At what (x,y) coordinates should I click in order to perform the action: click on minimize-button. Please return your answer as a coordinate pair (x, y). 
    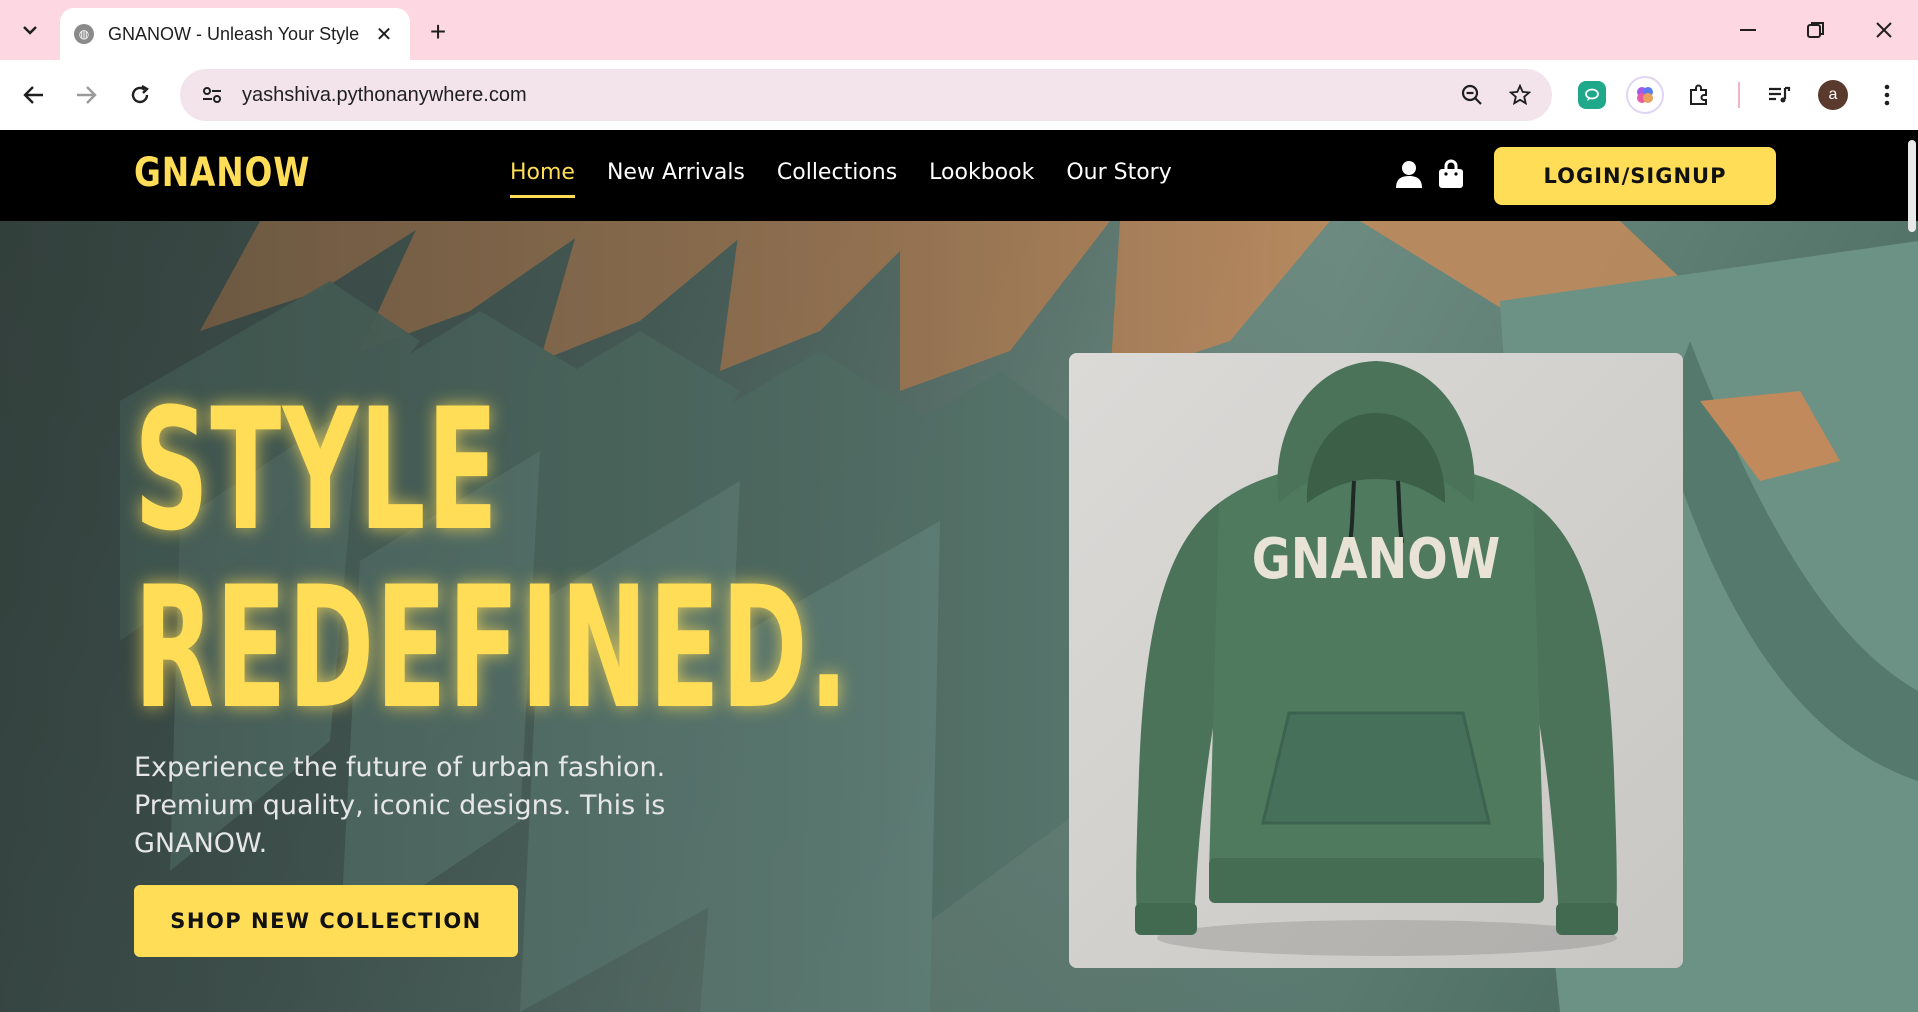
    Looking at the image, I should click on (1748, 30).